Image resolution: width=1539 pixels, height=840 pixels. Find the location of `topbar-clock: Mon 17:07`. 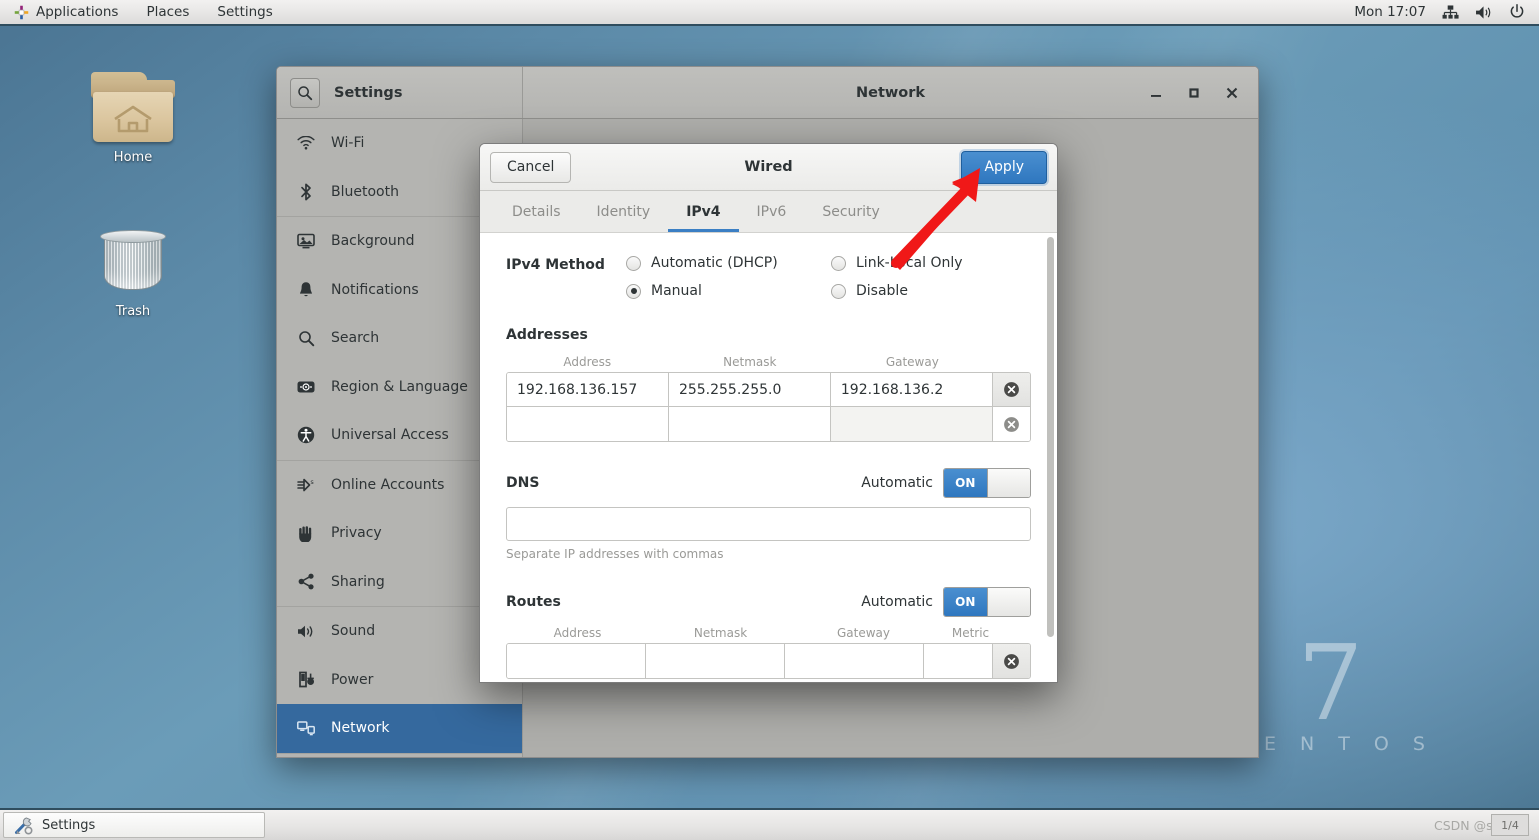

topbar-clock: Mon 17:07 is located at coordinates (1390, 12).